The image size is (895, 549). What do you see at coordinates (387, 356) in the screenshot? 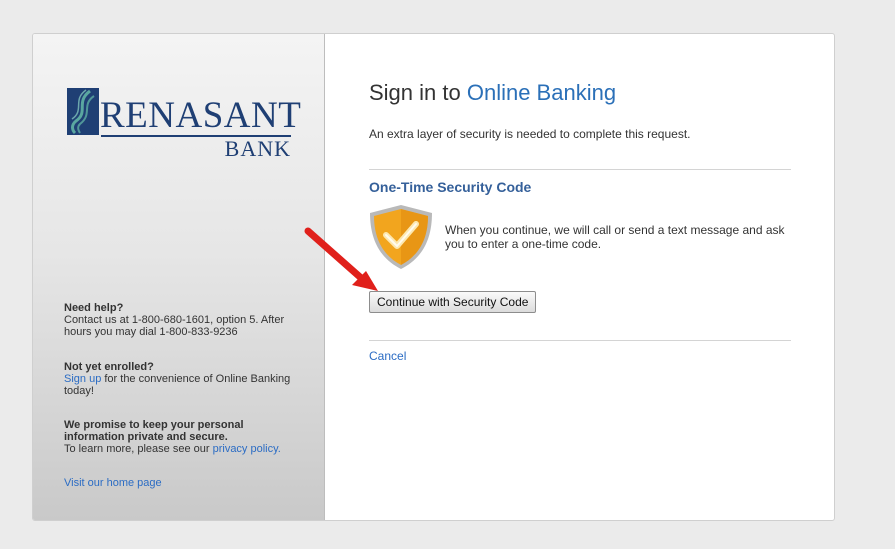
I see `cancel-link: Cancel` at bounding box center [387, 356].